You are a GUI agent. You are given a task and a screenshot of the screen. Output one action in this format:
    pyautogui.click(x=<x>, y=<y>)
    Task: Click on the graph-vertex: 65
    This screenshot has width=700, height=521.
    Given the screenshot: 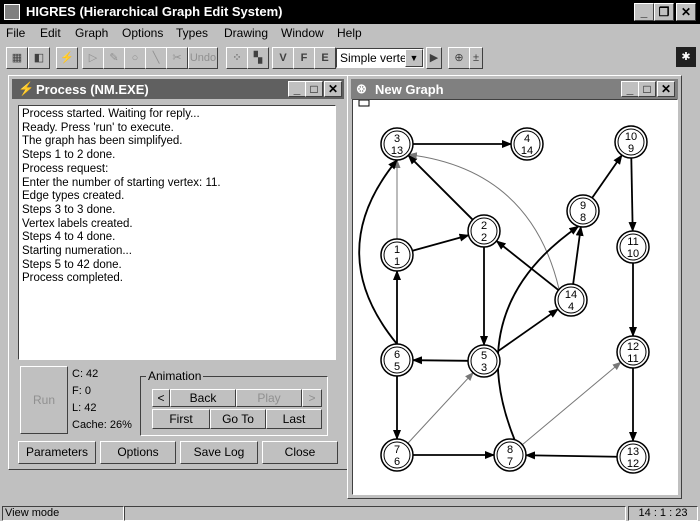 What is the action you would take?
    pyautogui.click(x=397, y=360)
    